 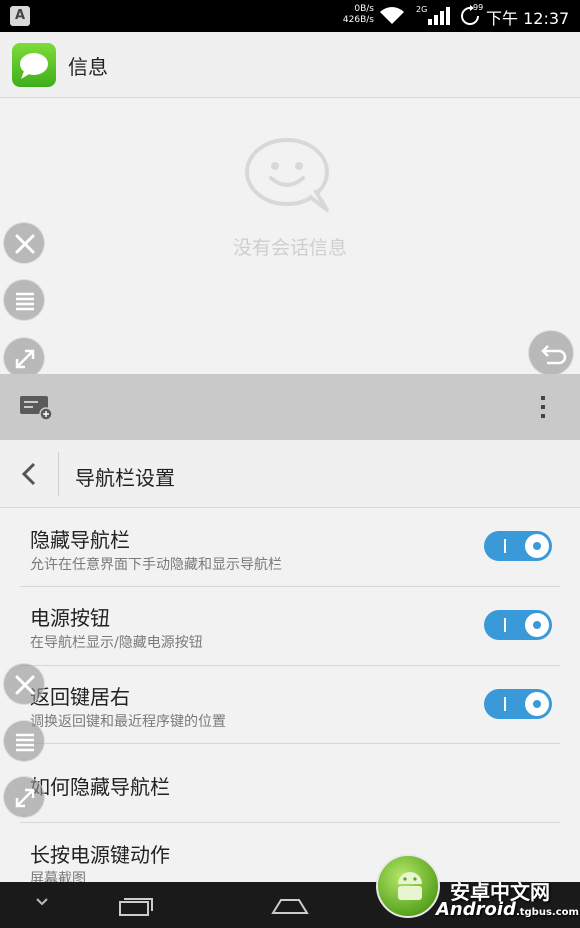 What do you see at coordinates (287, 175) in the screenshot?
I see `smiley-icon` at bounding box center [287, 175].